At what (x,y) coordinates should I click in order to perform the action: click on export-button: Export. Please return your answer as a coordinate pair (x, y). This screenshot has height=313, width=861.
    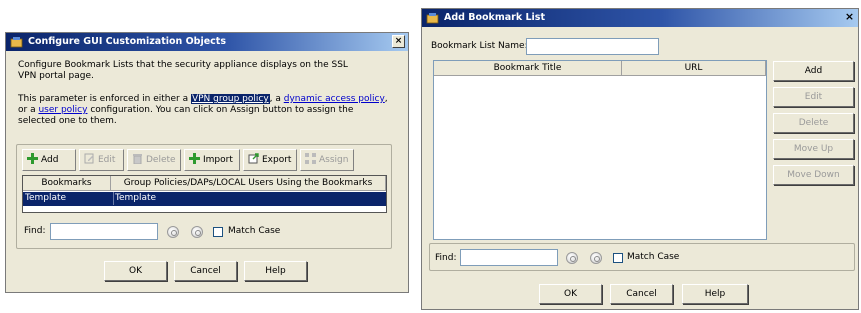
    Looking at the image, I should click on (270, 160).